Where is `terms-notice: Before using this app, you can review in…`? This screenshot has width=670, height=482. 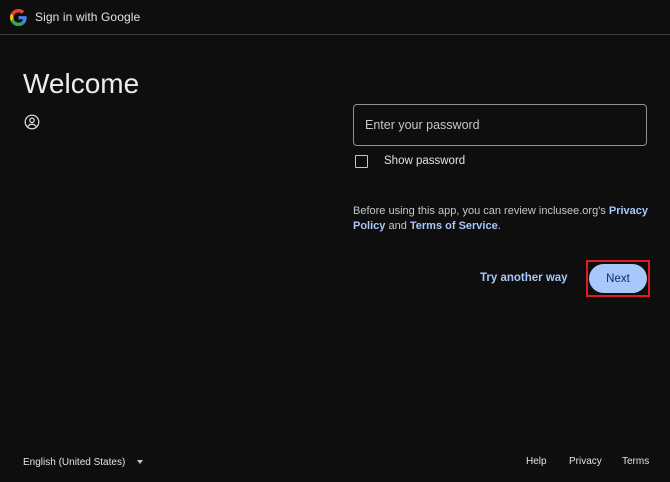
terms-notice: Before using this app, you can review in… is located at coordinates (500, 219).